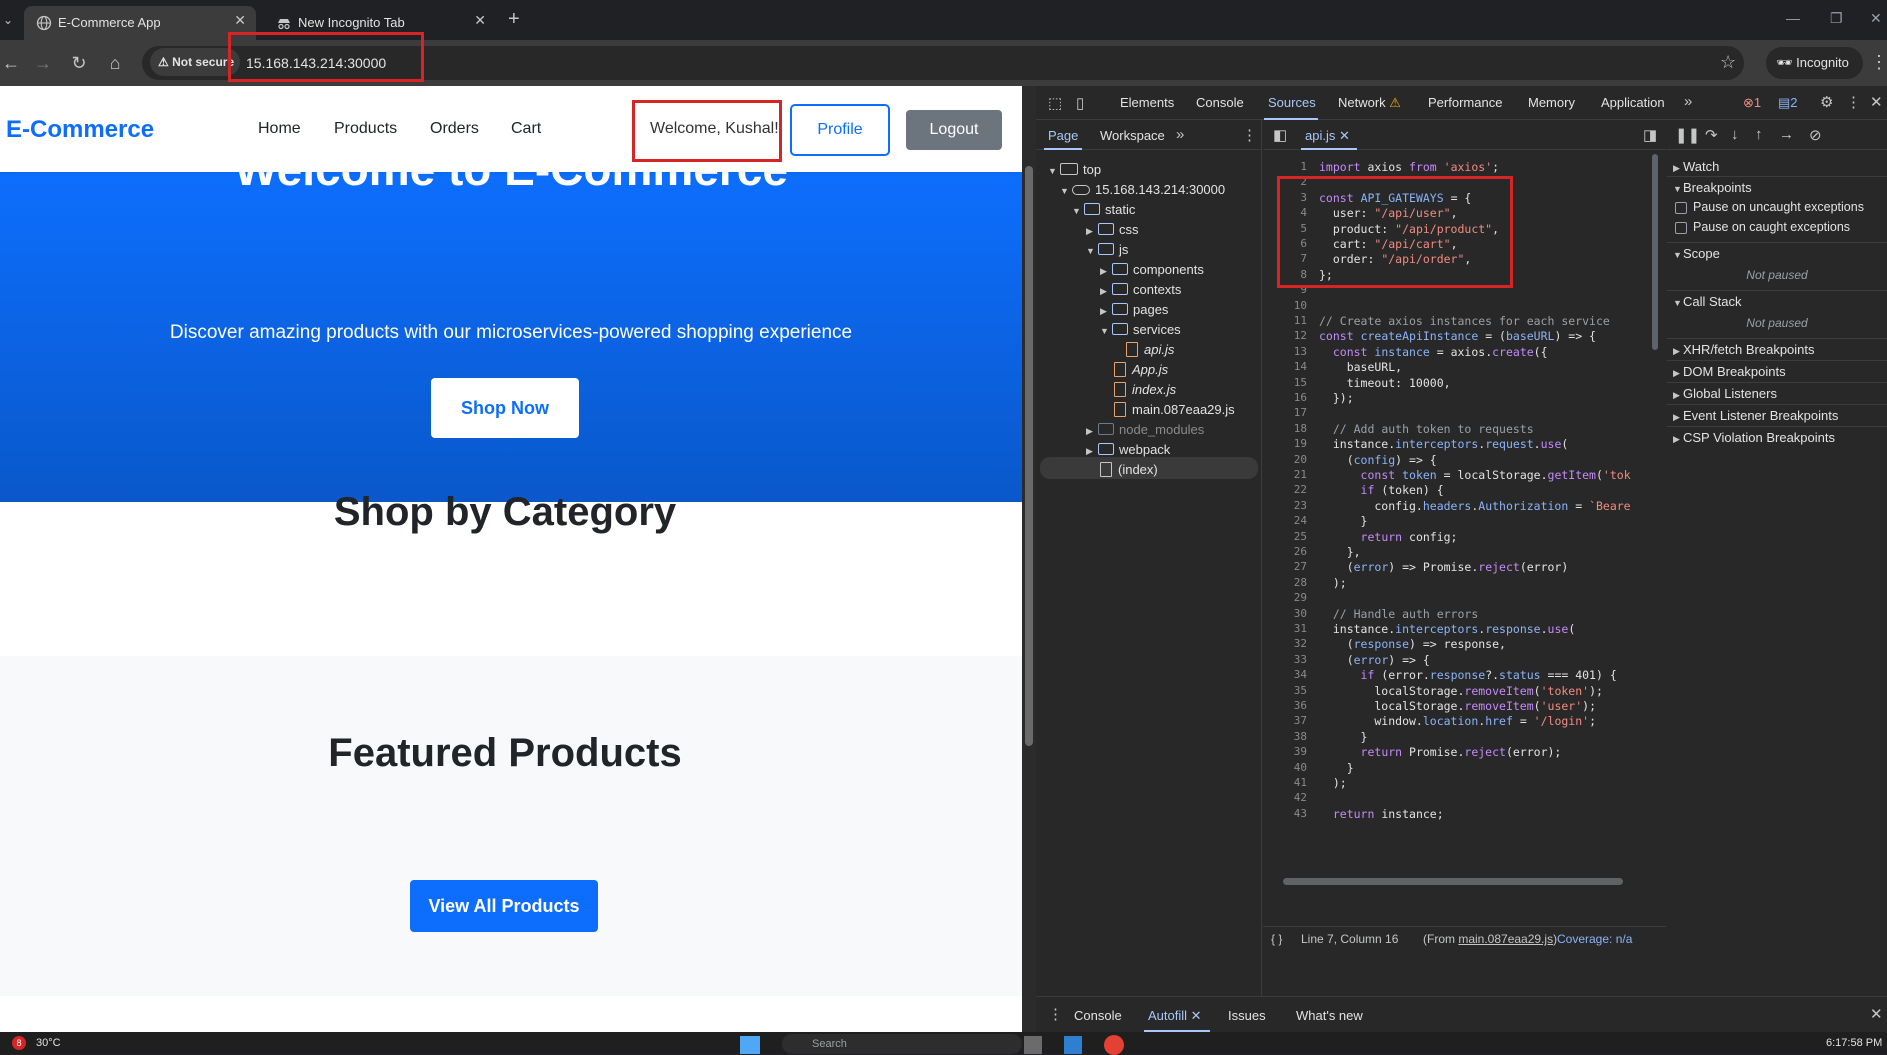  I want to click on tree-api-js: api.js, so click(1149, 350).